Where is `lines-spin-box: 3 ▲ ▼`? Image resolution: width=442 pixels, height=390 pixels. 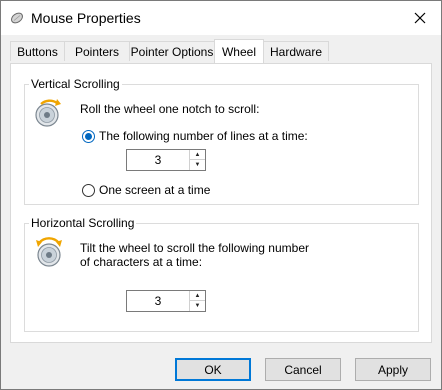
lines-spin-box: 3 ▲ ▼ is located at coordinates (166, 160).